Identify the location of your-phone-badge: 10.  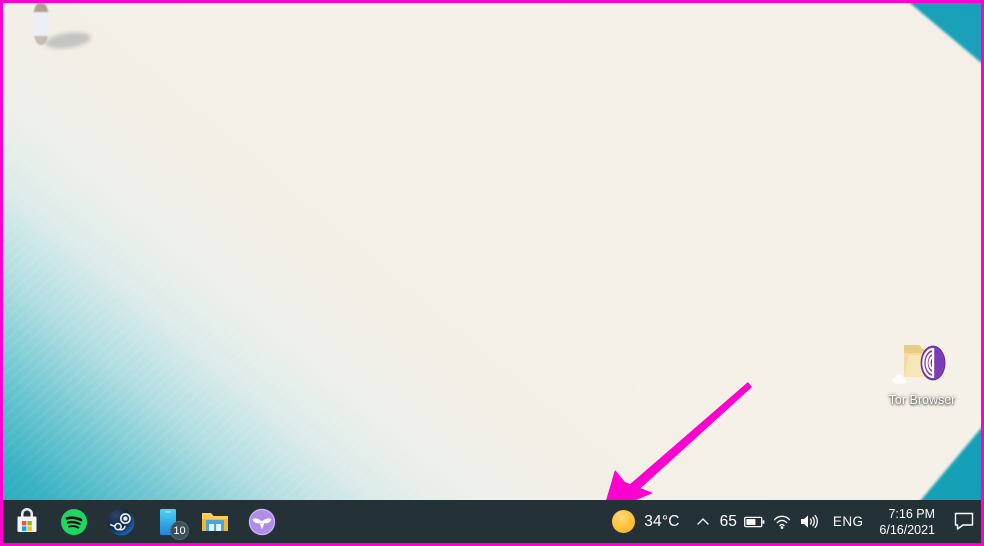
(179, 530).